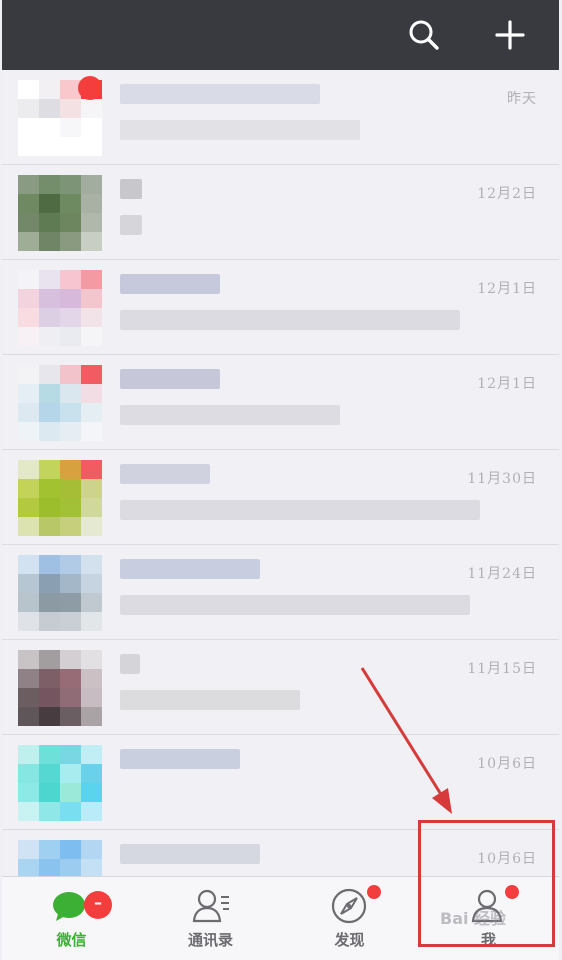  What do you see at coordinates (210, 918) in the screenshot?
I see `tab-contacts: 通讯录` at bounding box center [210, 918].